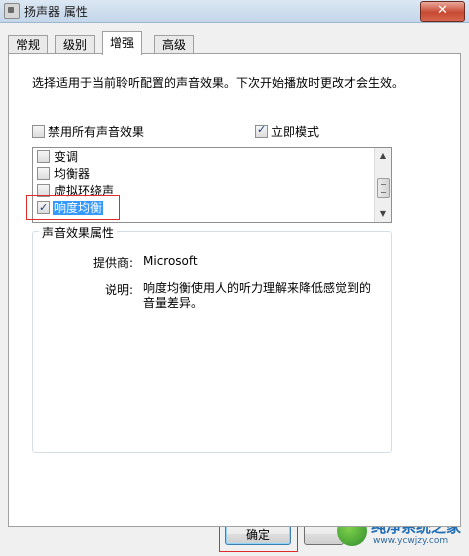 This screenshot has width=469, height=556. I want to click on description-label: 说明:, so click(118, 290).